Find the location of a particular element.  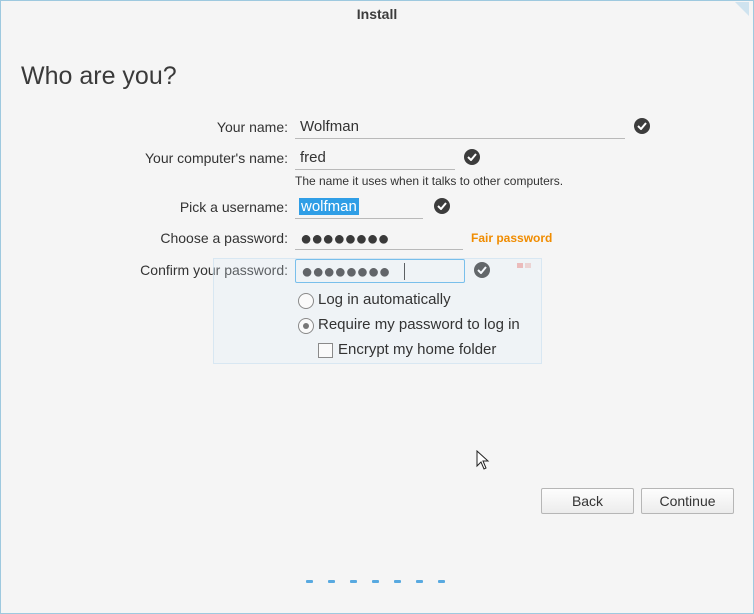

username-valid-check-icon is located at coordinates (442, 206).